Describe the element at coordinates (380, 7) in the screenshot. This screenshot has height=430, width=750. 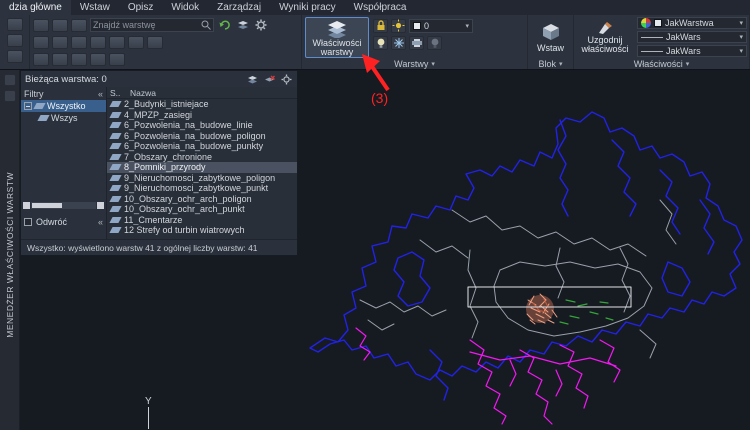
I see `tab-collaborate: Współpraca` at that location.